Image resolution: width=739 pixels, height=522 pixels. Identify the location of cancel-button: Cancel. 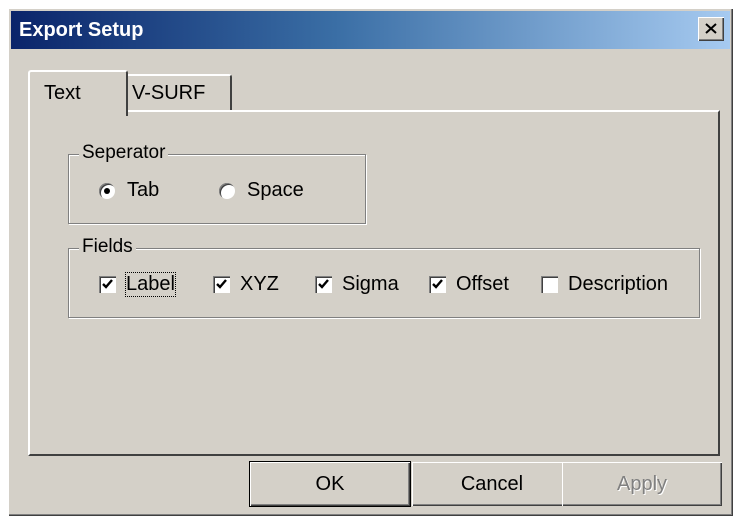
(492, 484).